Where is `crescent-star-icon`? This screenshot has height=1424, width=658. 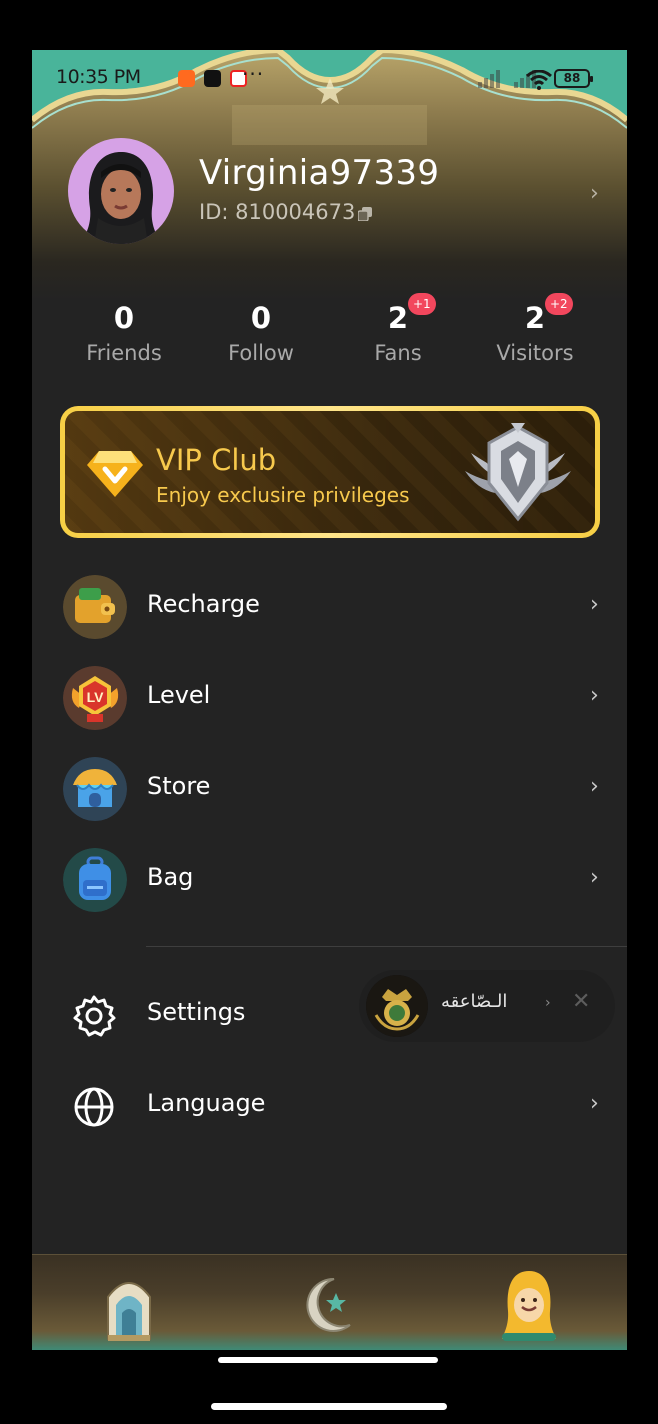 crescent-star-icon is located at coordinates (329, 1305).